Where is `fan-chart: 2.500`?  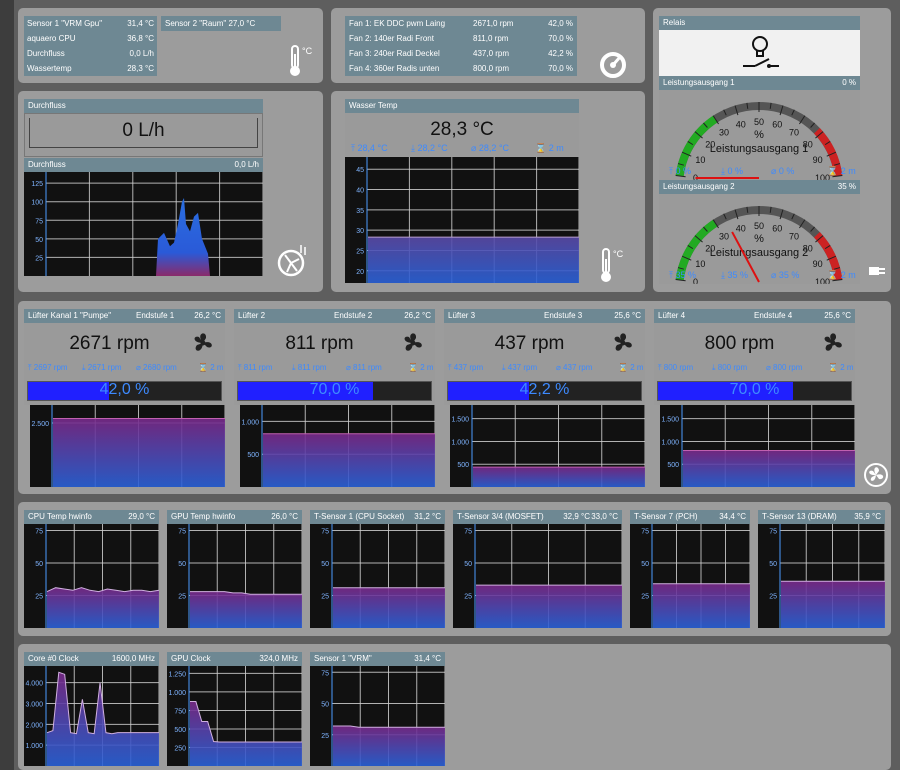 fan-chart: 2.500 is located at coordinates (128, 446).